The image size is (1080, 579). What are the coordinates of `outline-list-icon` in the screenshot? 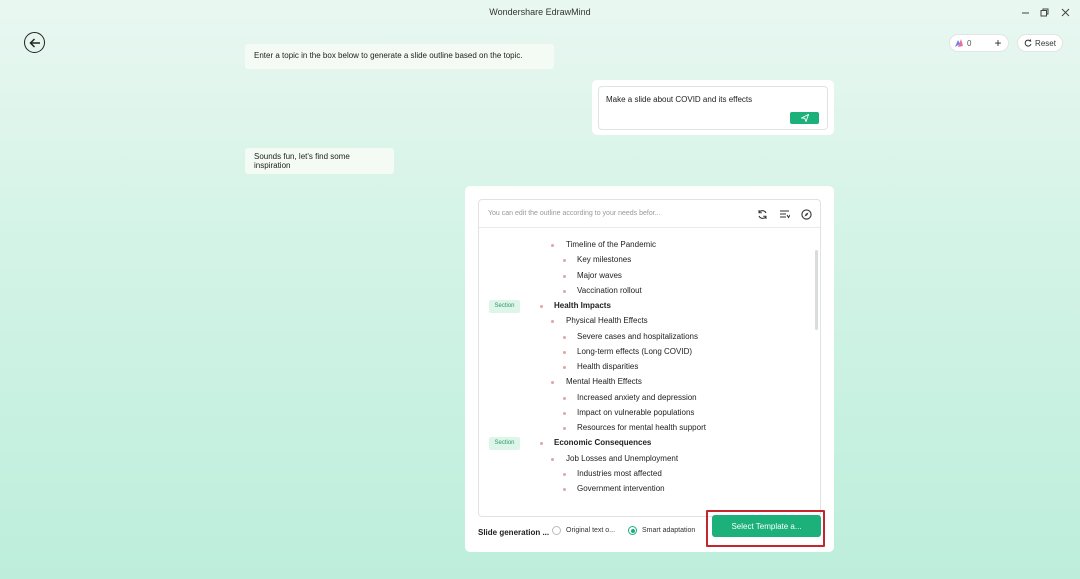 It's located at (784, 214).